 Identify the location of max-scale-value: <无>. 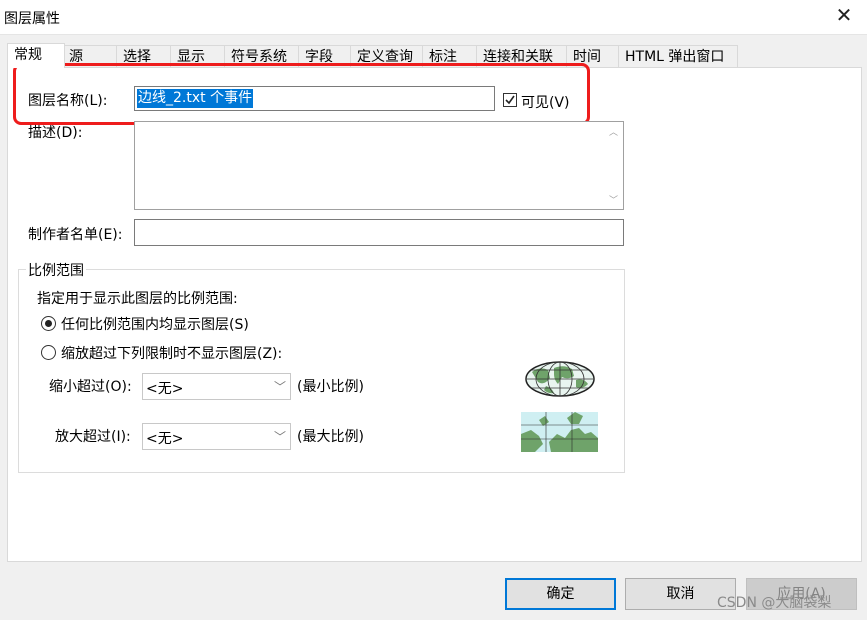
(165, 439).